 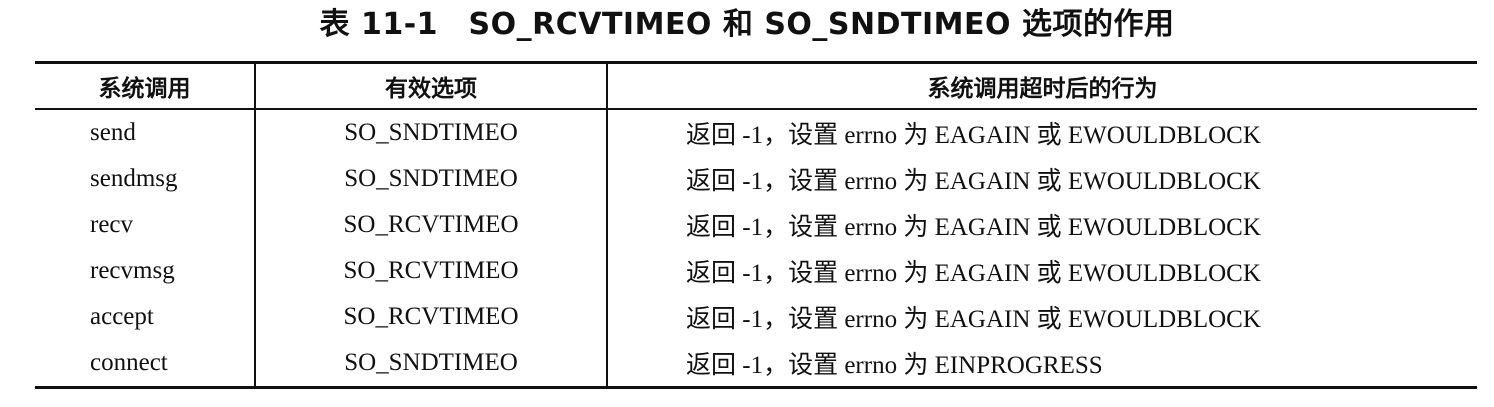 I want to click on syscall-cell: send, so click(x=113, y=132).